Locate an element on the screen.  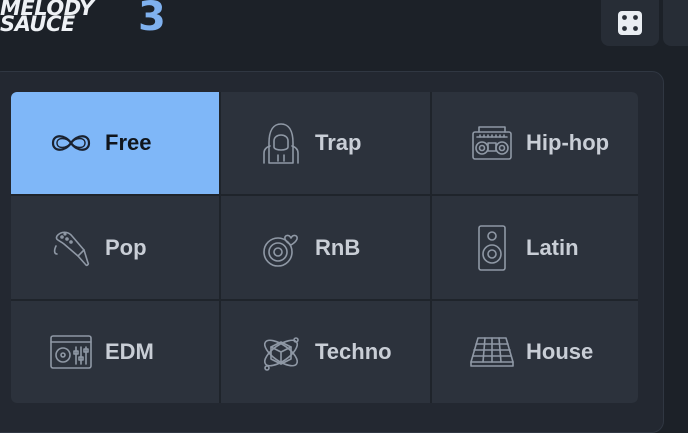
genre-label: House is located at coordinates (560, 351).